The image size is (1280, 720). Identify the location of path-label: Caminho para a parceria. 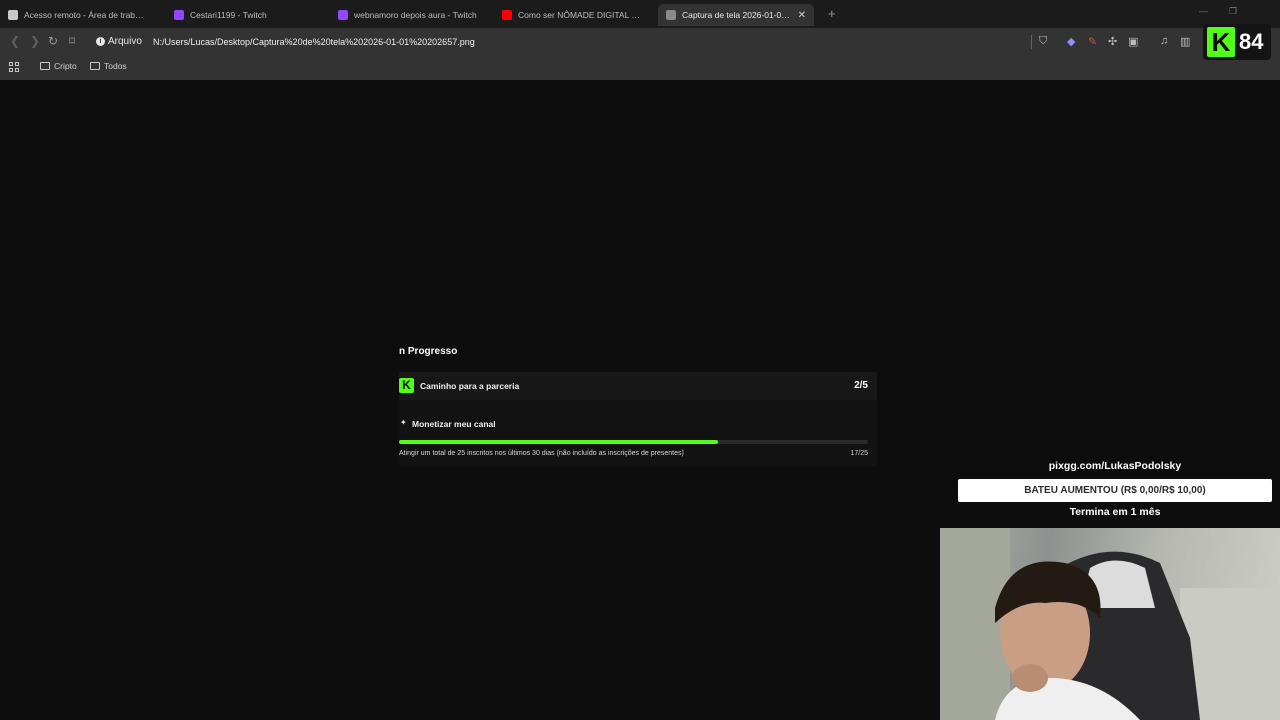
(470, 386).